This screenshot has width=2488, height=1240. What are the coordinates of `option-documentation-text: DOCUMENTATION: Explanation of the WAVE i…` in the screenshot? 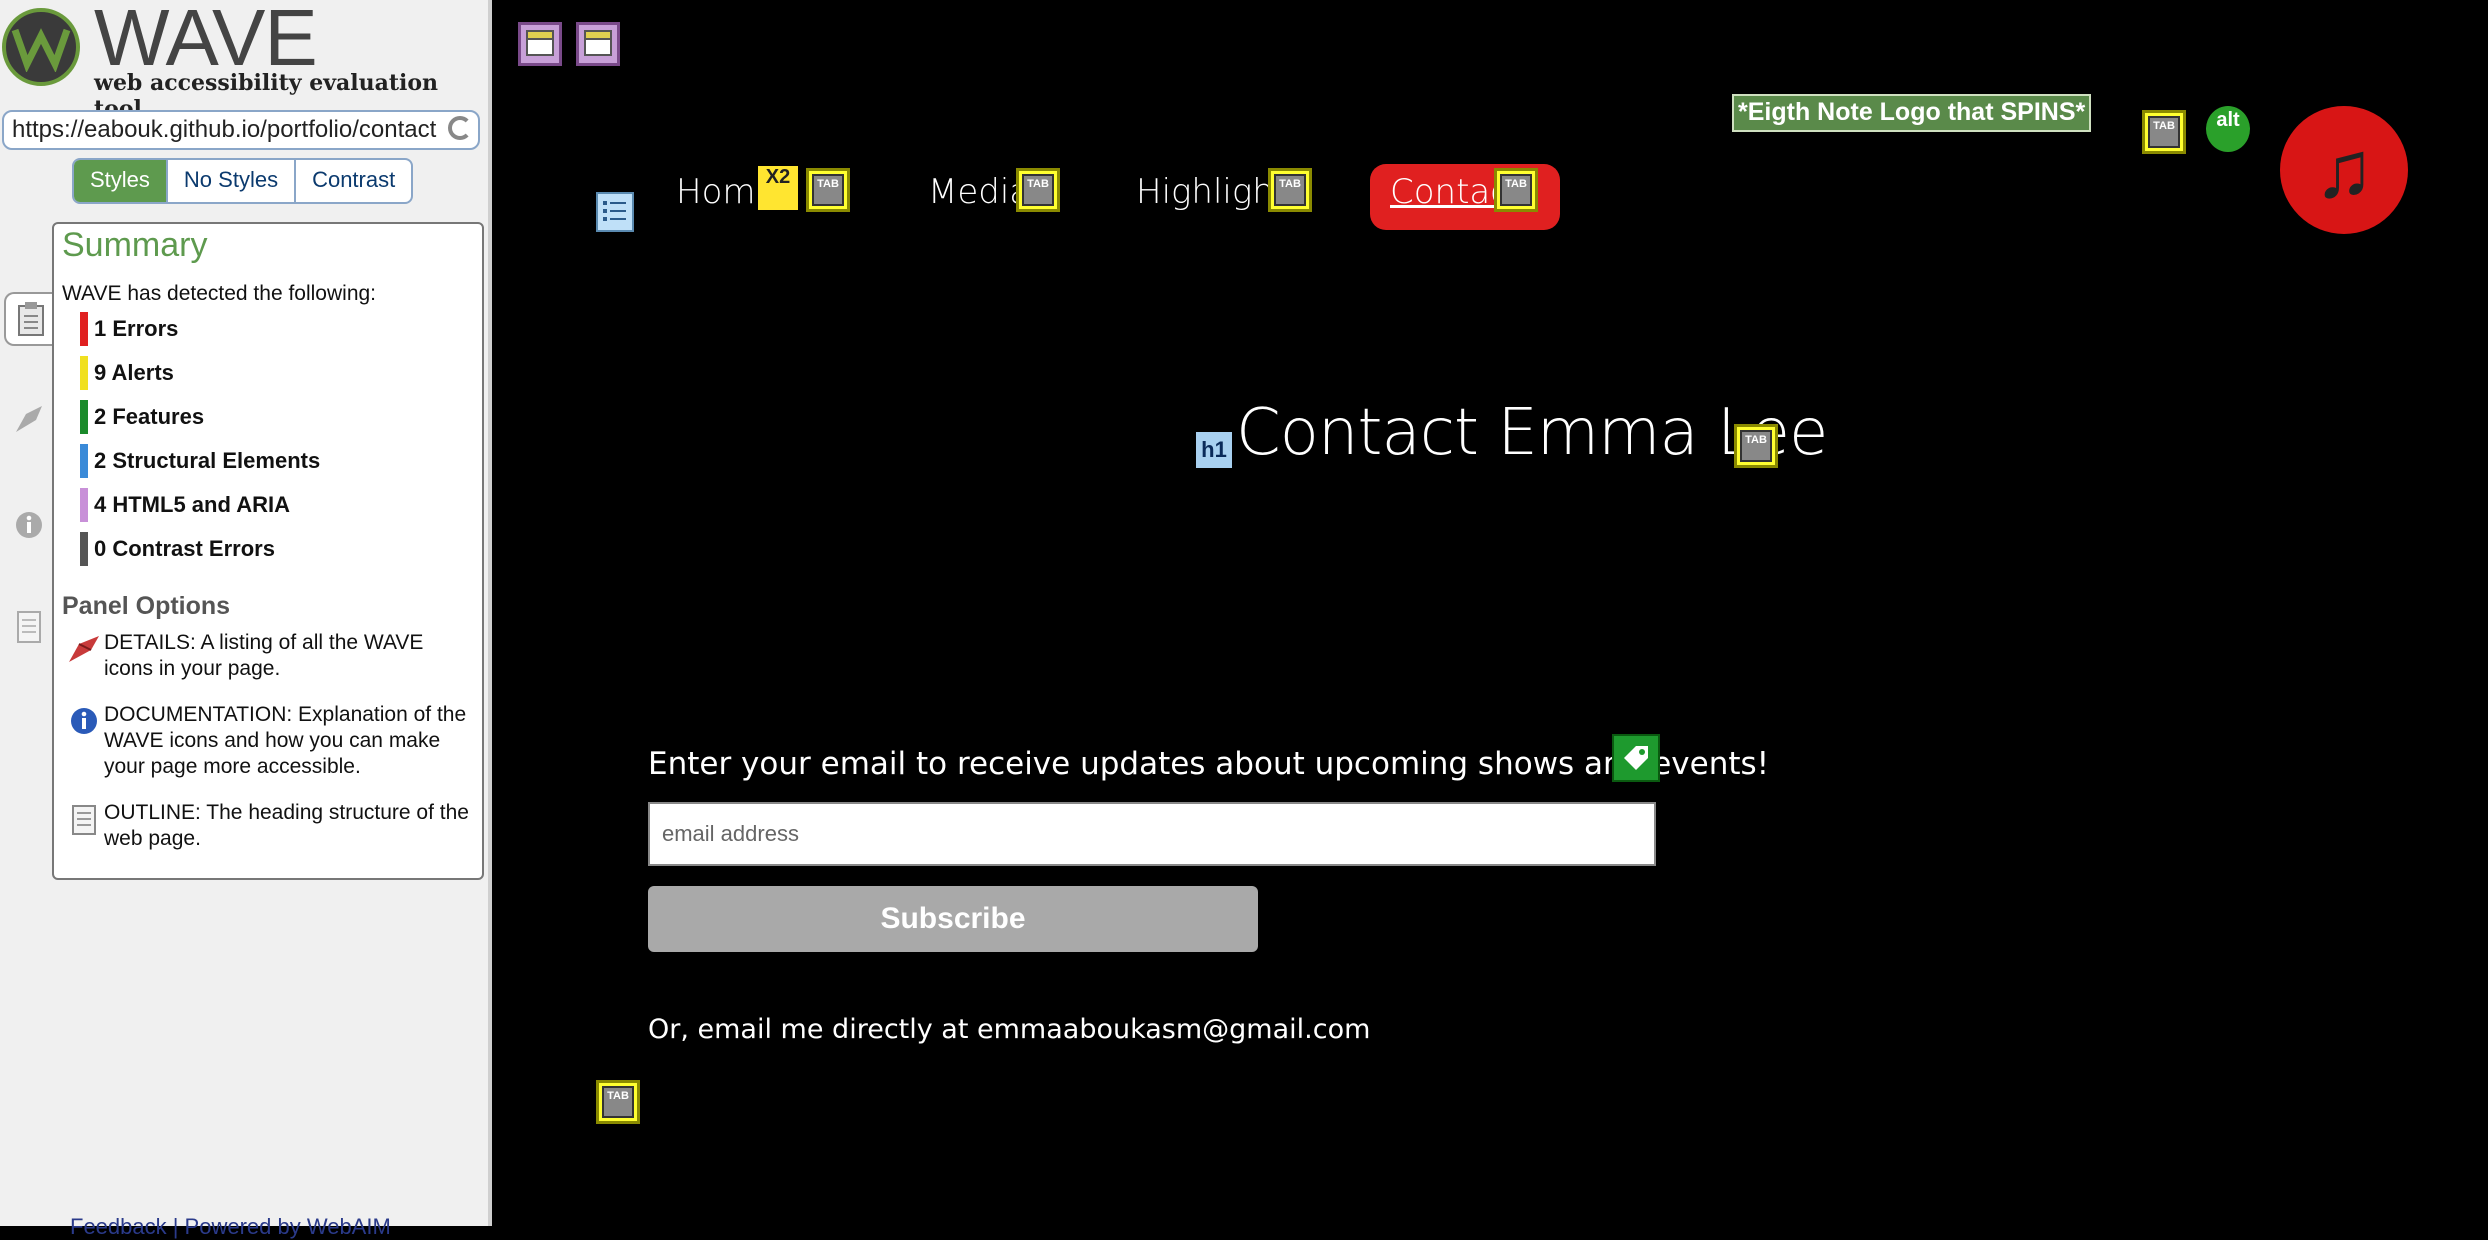 It's located at (285, 740).